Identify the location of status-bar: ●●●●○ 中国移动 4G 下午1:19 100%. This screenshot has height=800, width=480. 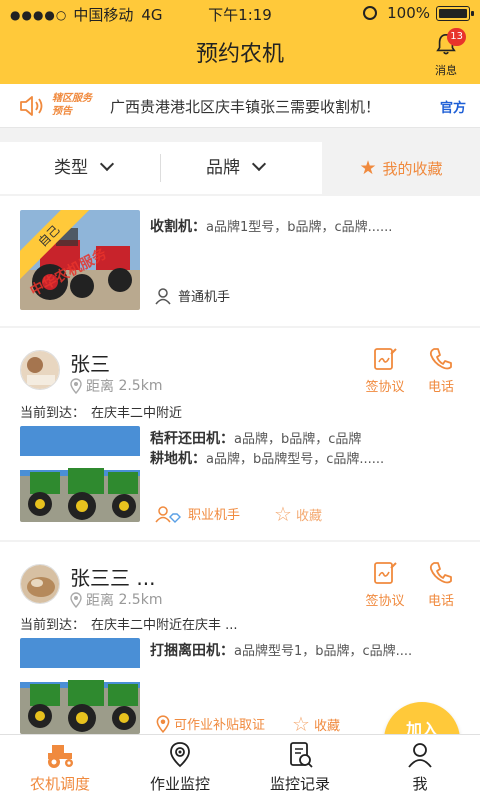
(240, 13).